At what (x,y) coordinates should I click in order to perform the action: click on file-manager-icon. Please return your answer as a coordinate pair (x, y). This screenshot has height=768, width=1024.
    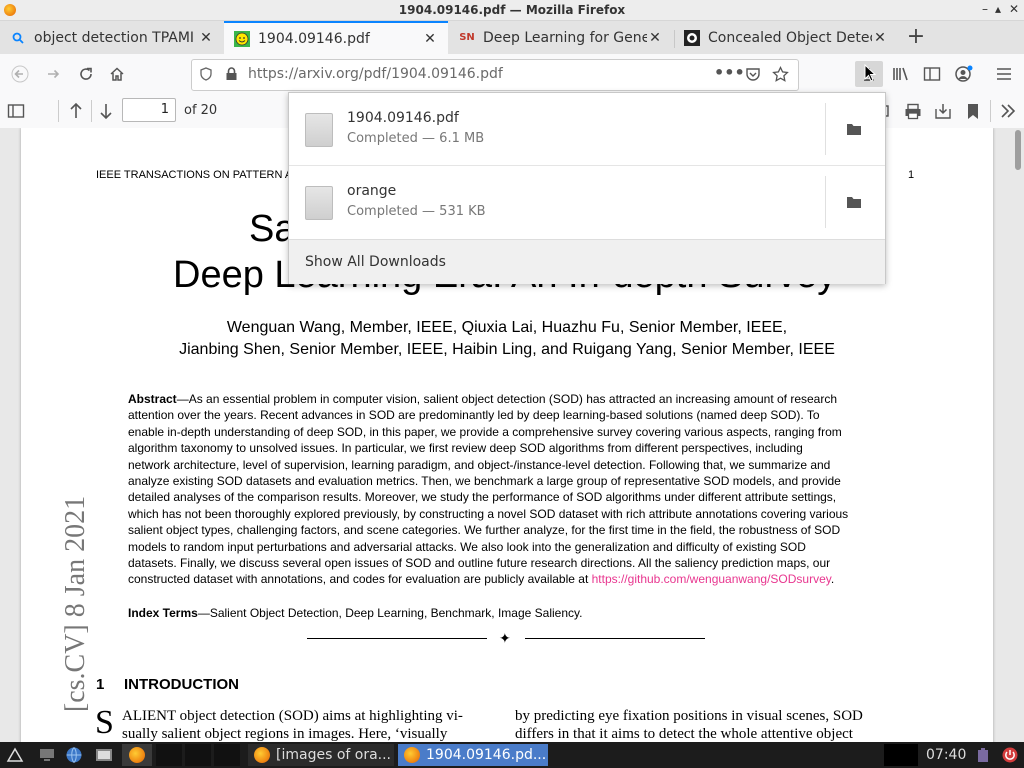
    Looking at the image, I should click on (104, 755).